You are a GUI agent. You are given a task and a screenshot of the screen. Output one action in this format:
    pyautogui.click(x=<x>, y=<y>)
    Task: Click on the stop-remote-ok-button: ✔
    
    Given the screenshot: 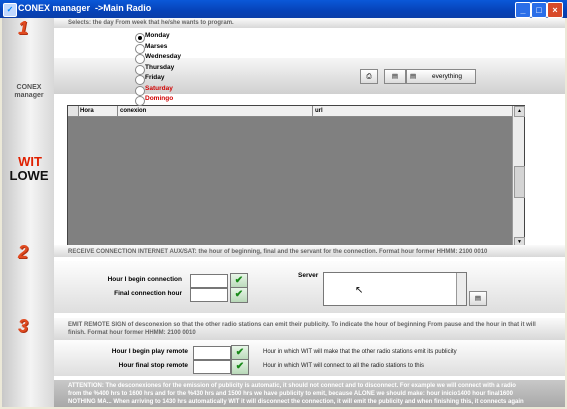 What is the action you would take?
    pyautogui.click(x=240, y=367)
    